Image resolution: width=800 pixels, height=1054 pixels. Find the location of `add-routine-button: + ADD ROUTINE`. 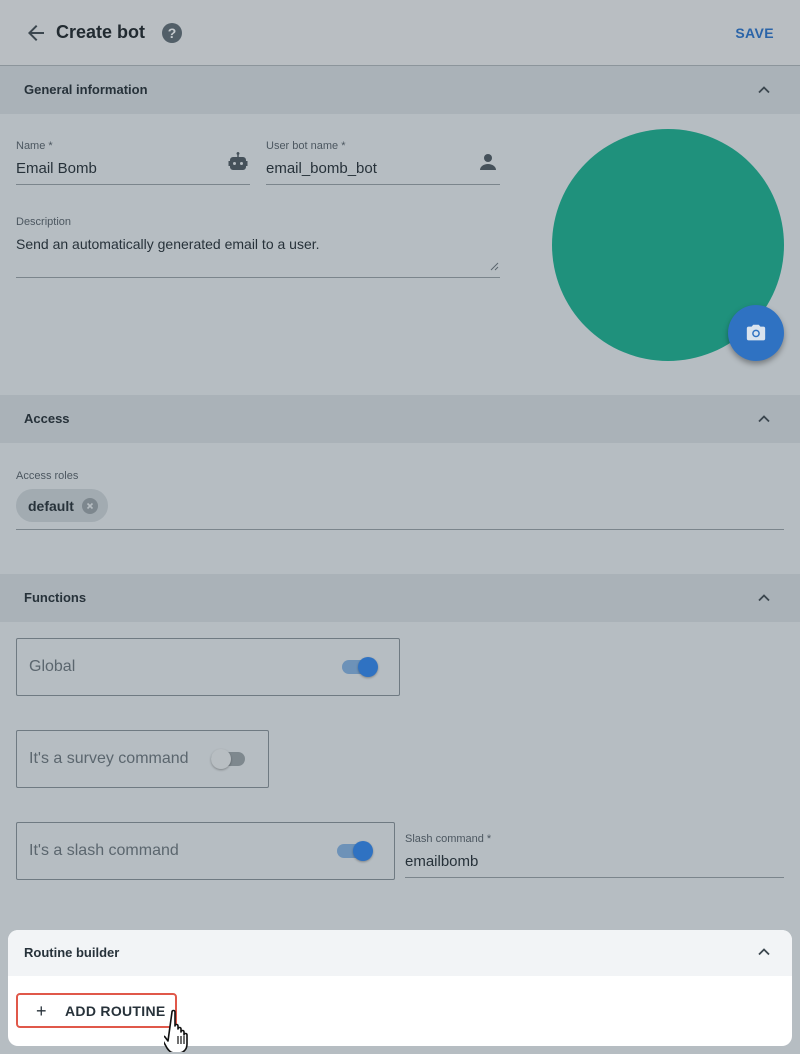

add-routine-button: + ADD ROUTINE is located at coordinates (96, 1010).